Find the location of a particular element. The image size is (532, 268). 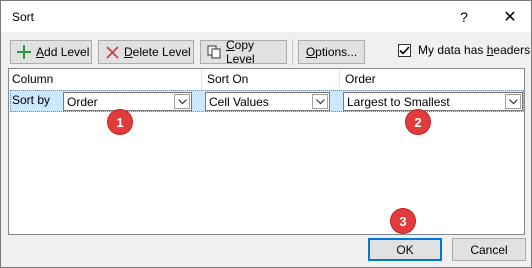

column-dropdown: Order is located at coordinates (127, 101).